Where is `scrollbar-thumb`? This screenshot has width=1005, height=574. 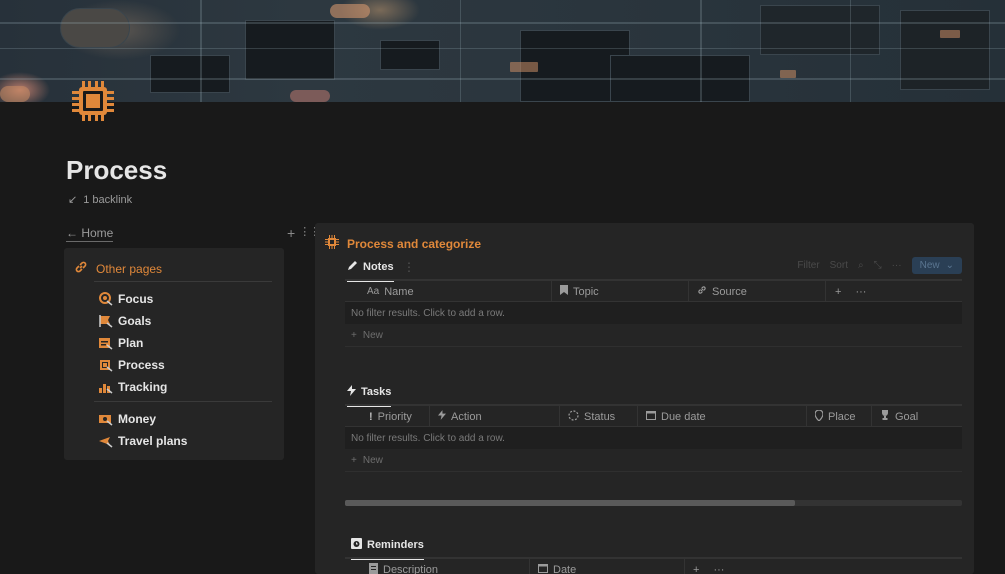 scrollbar-thumb is located at coordinates (570, 503).